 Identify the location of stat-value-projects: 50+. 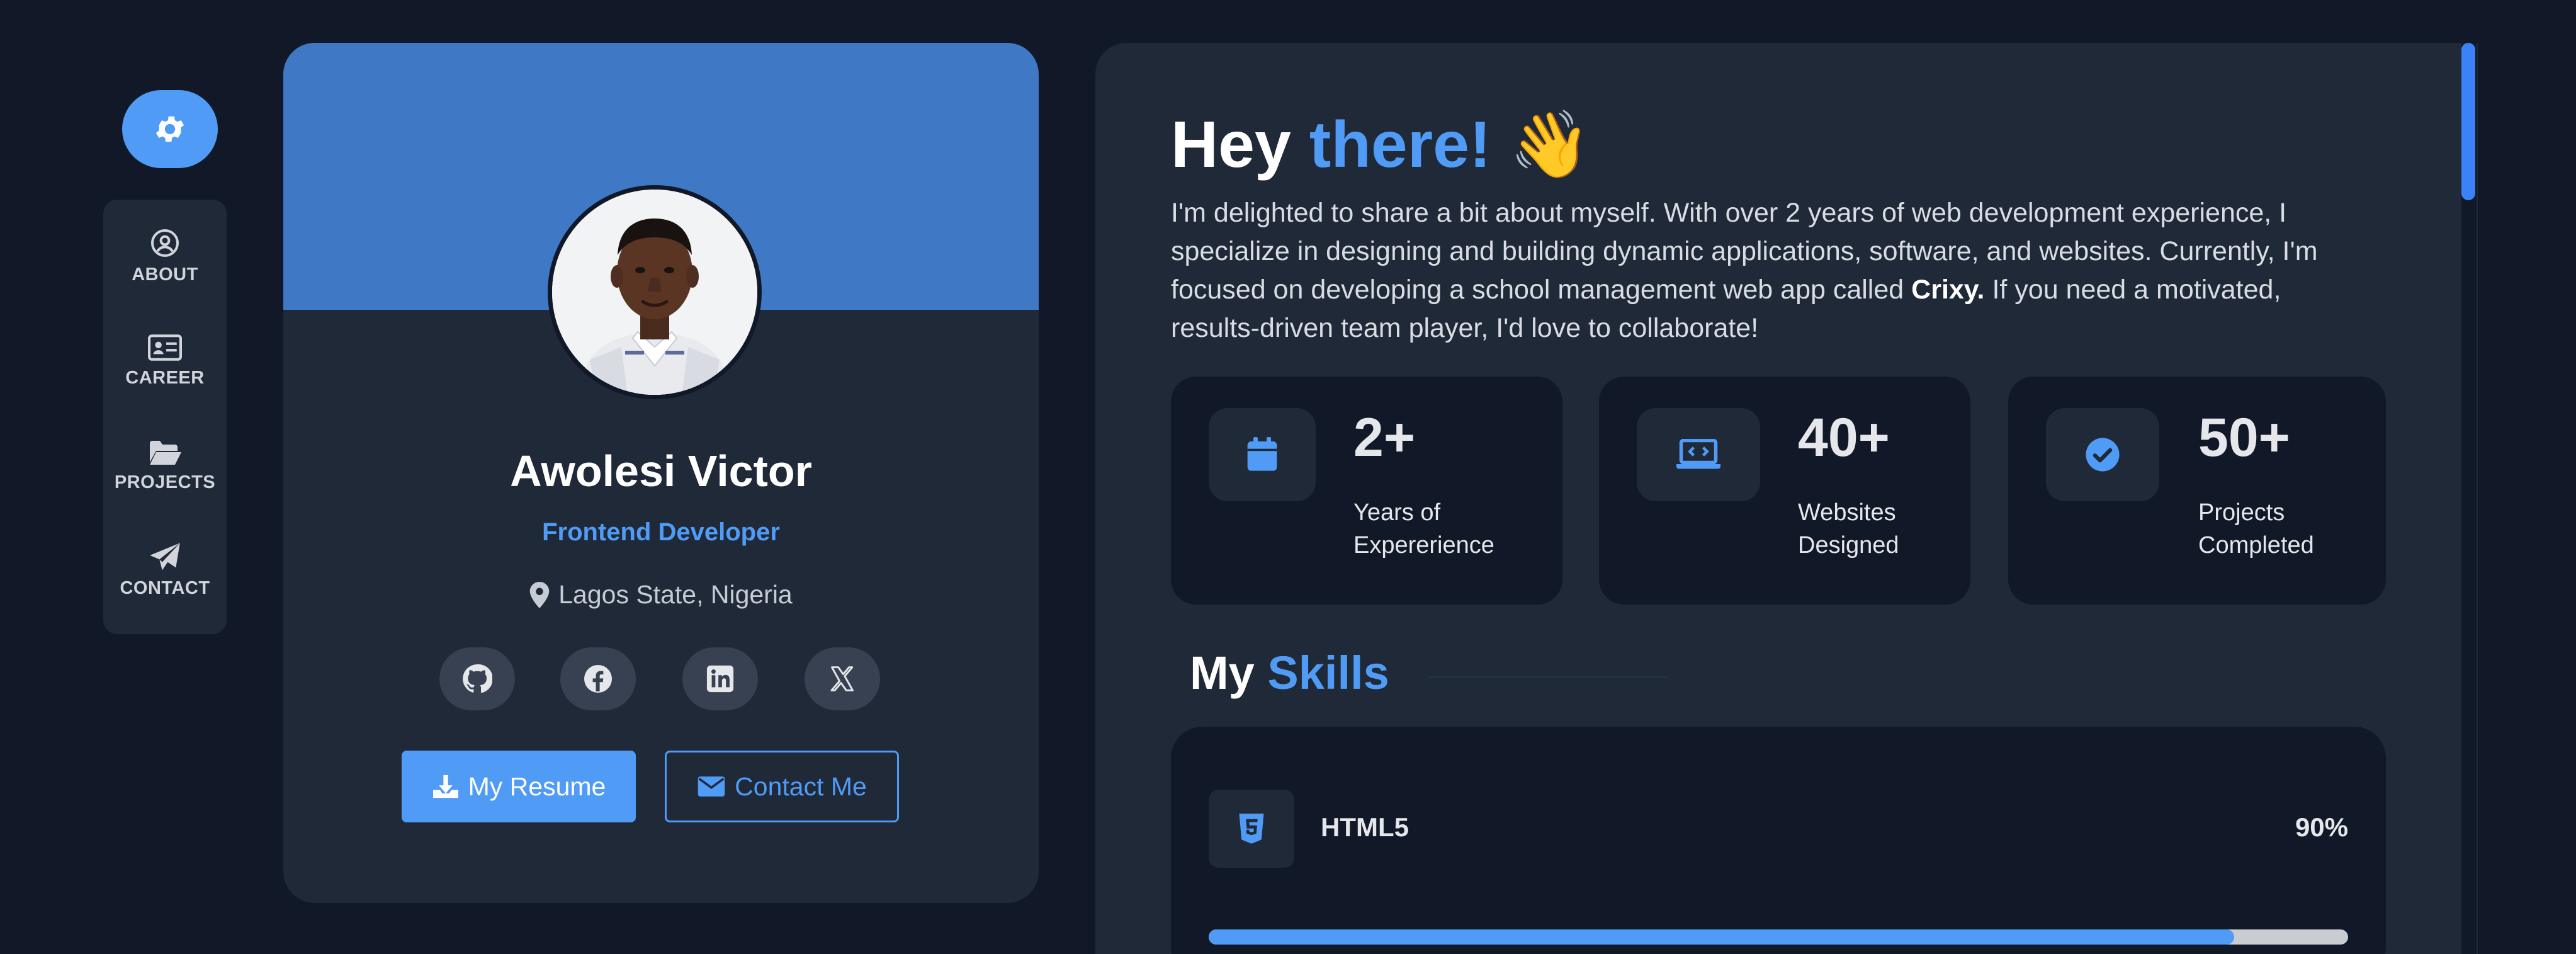
(2244, 437).